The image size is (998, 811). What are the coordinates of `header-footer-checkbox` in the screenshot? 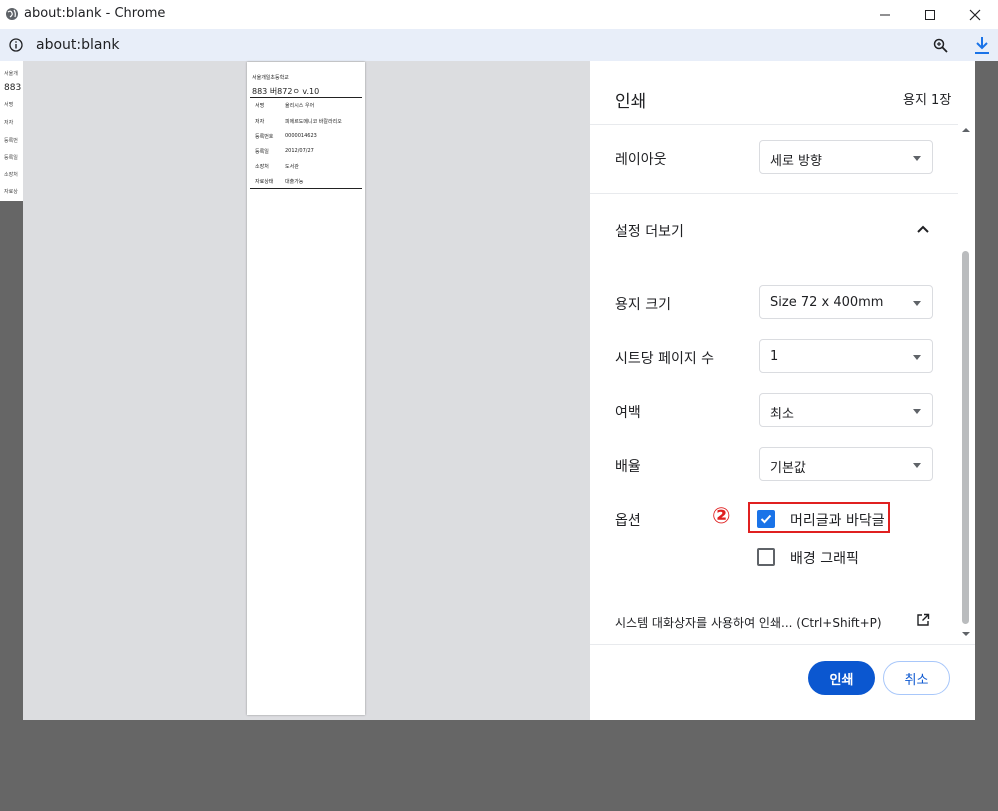 It's located at (766, 519).